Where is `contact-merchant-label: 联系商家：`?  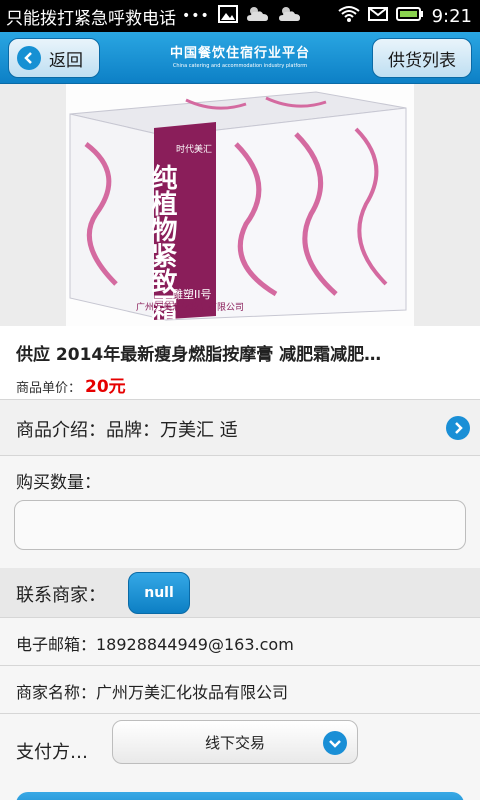 contact-merchant-label: 联系商家： is located at coordinates (61, 595).